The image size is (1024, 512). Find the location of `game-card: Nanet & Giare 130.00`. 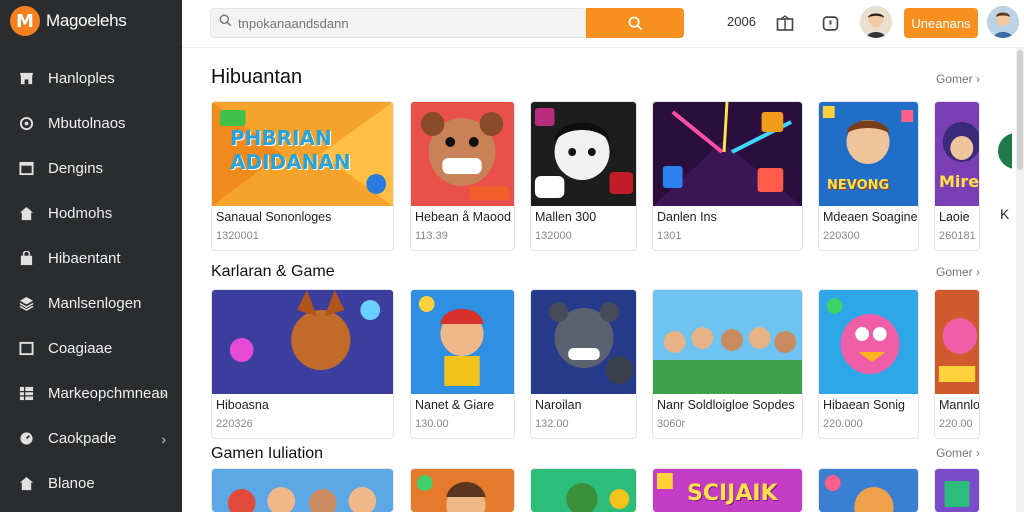

game-card: Nanet & Giare 130.00 is located at coordinates (462, 364).